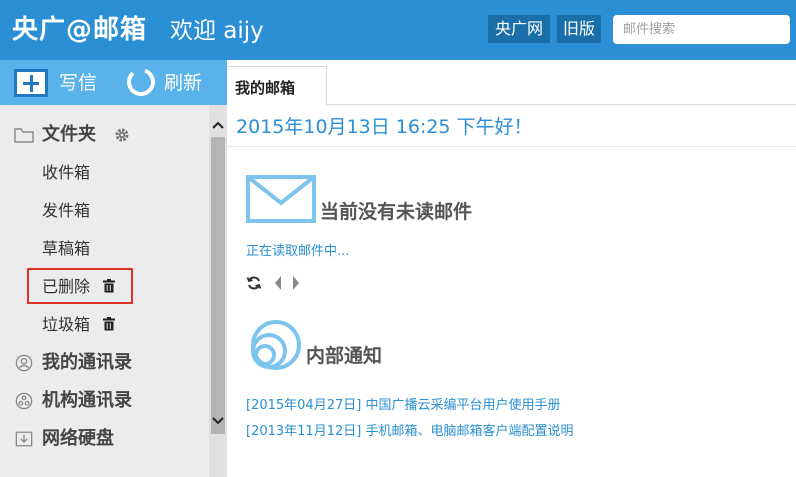 This screenshot has width=796, height=477. I want to click on refresh-icon, so click(141, 82).